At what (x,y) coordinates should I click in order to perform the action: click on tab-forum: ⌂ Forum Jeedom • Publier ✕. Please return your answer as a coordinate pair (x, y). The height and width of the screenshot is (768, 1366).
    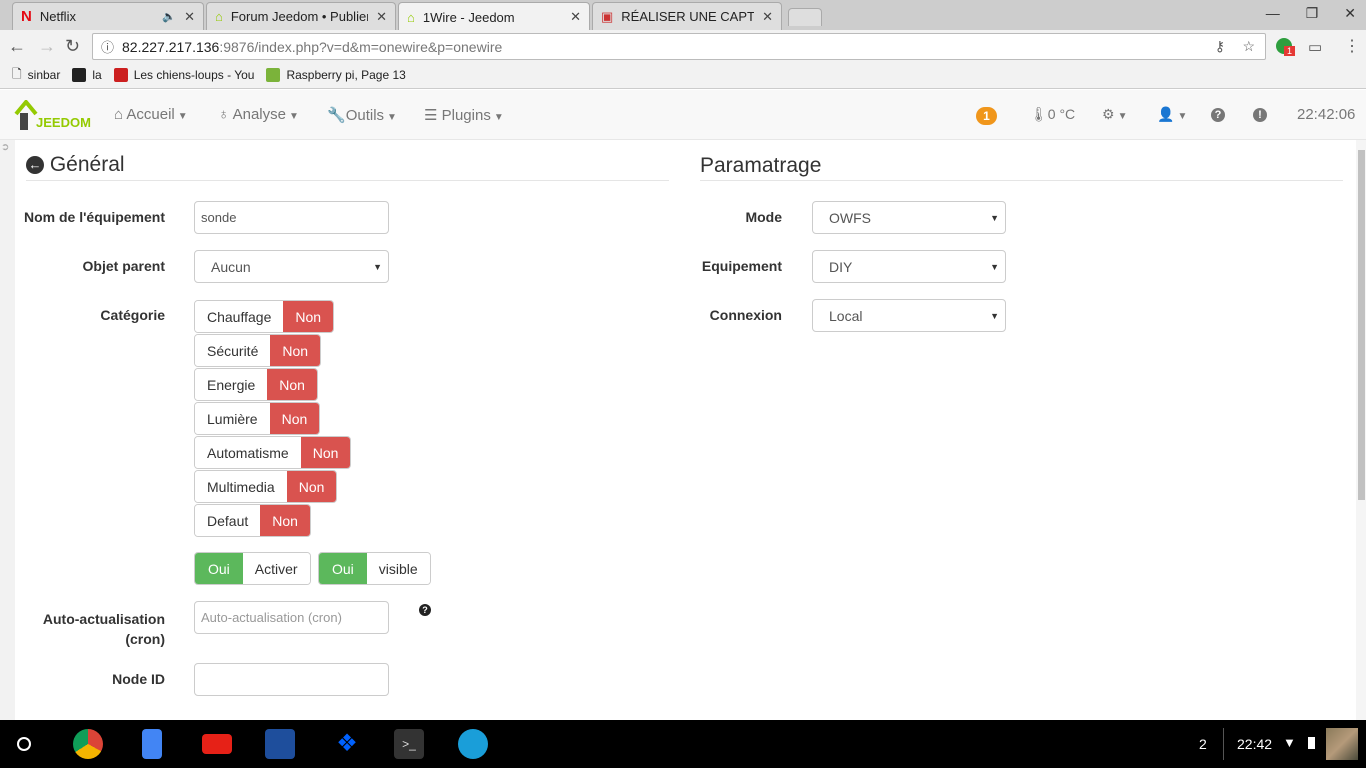
    Looking at the image, I should click on (301, 16).